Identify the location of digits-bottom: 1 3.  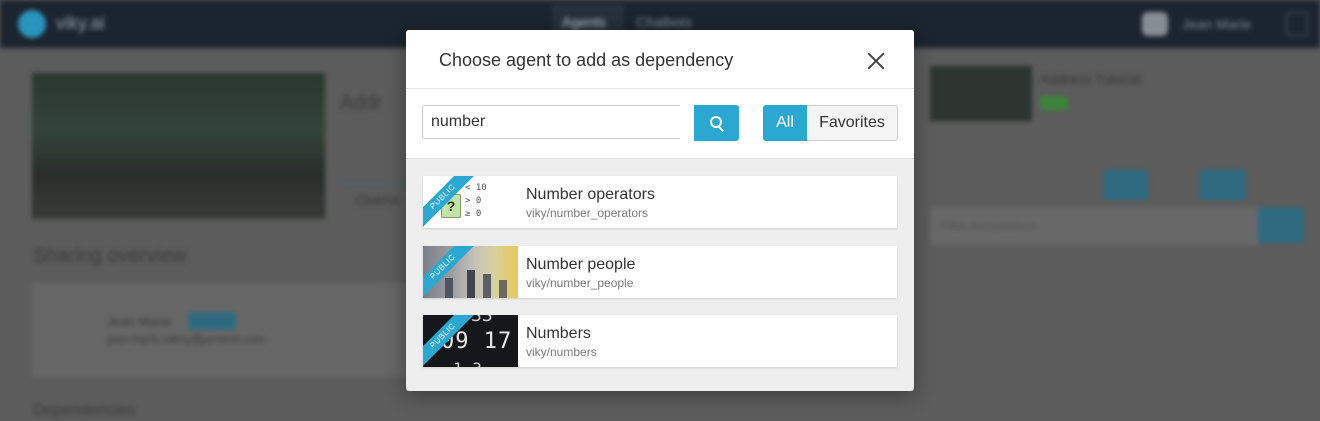
(467, 363).